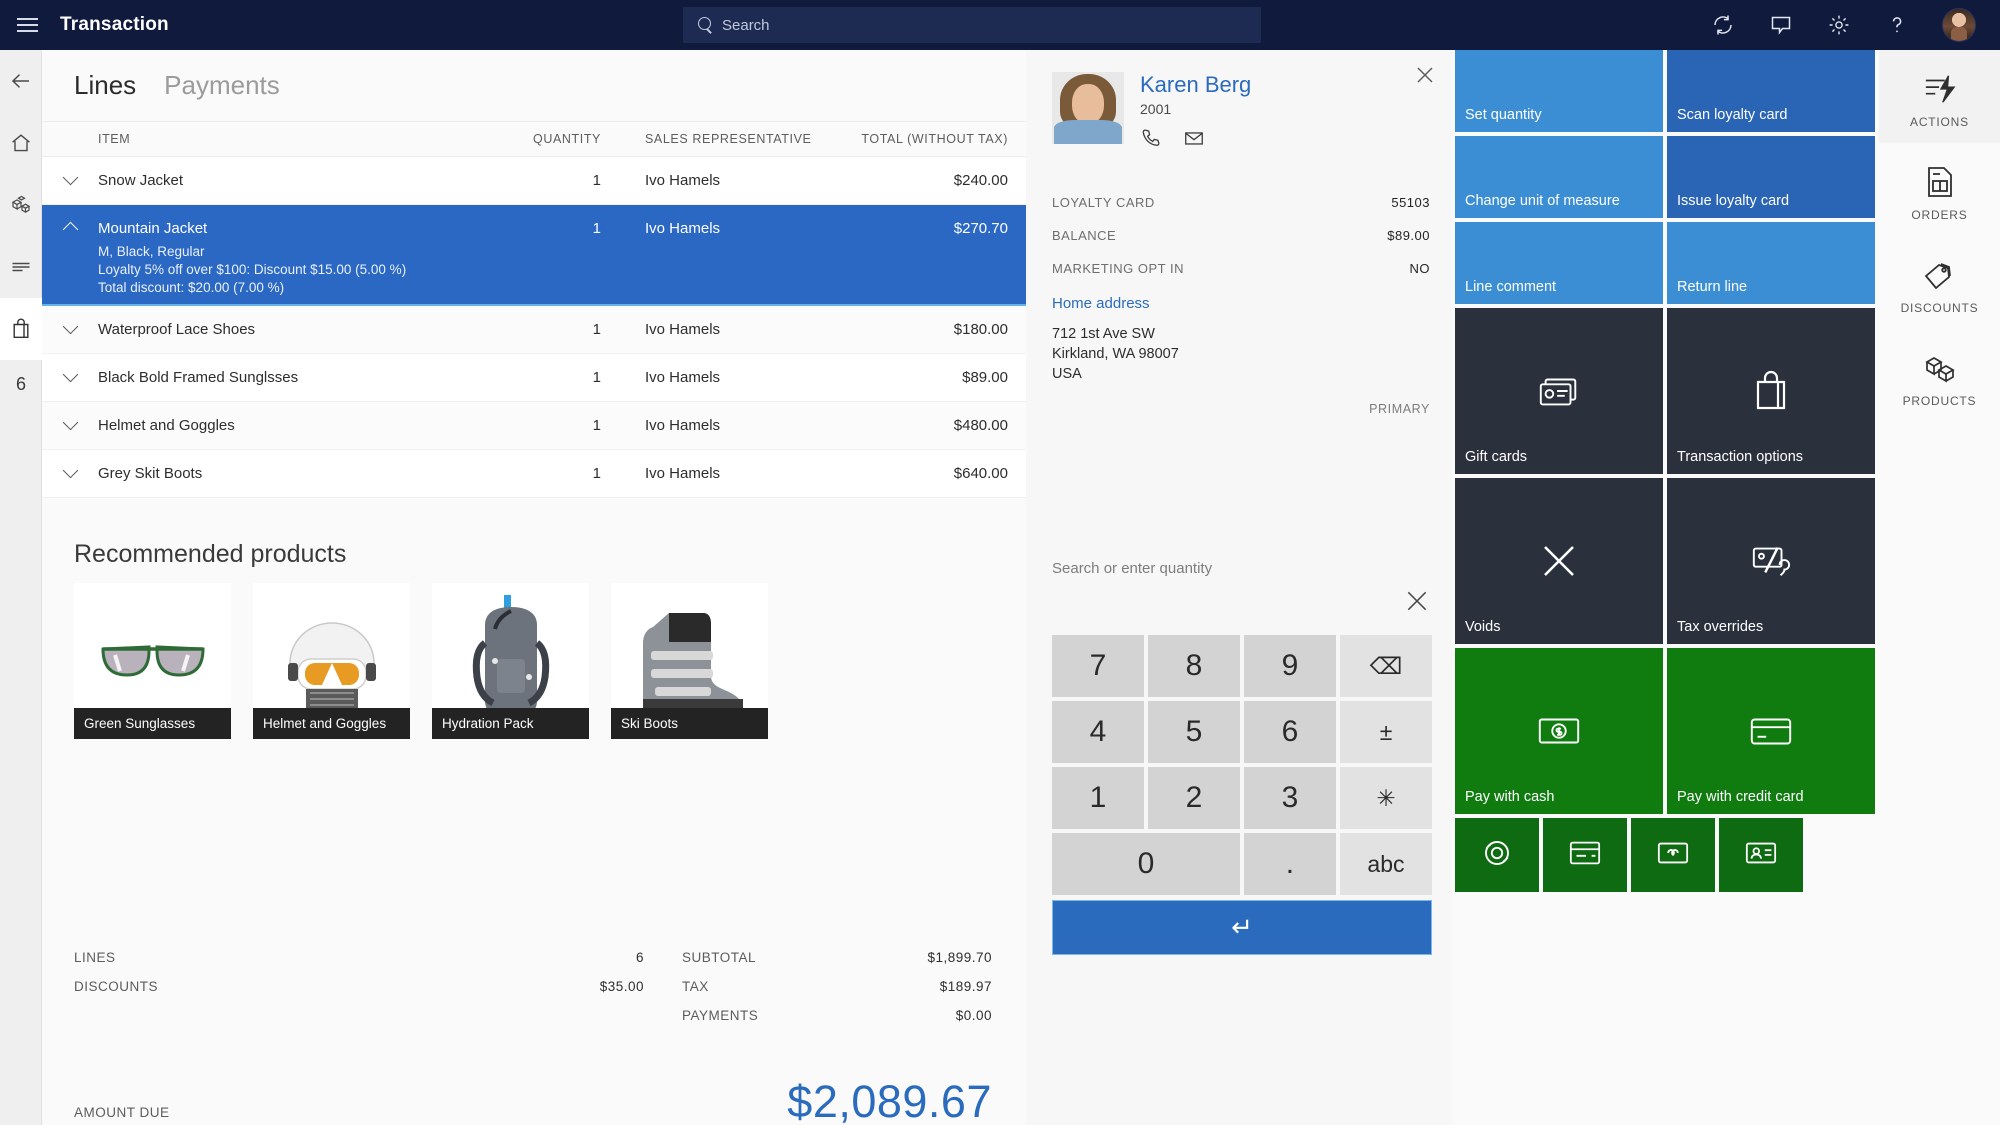 Image resolution: width=2000 pixels, height=1125 pixels. I want to click on tile-gift-card-small, so click(1673, 855).